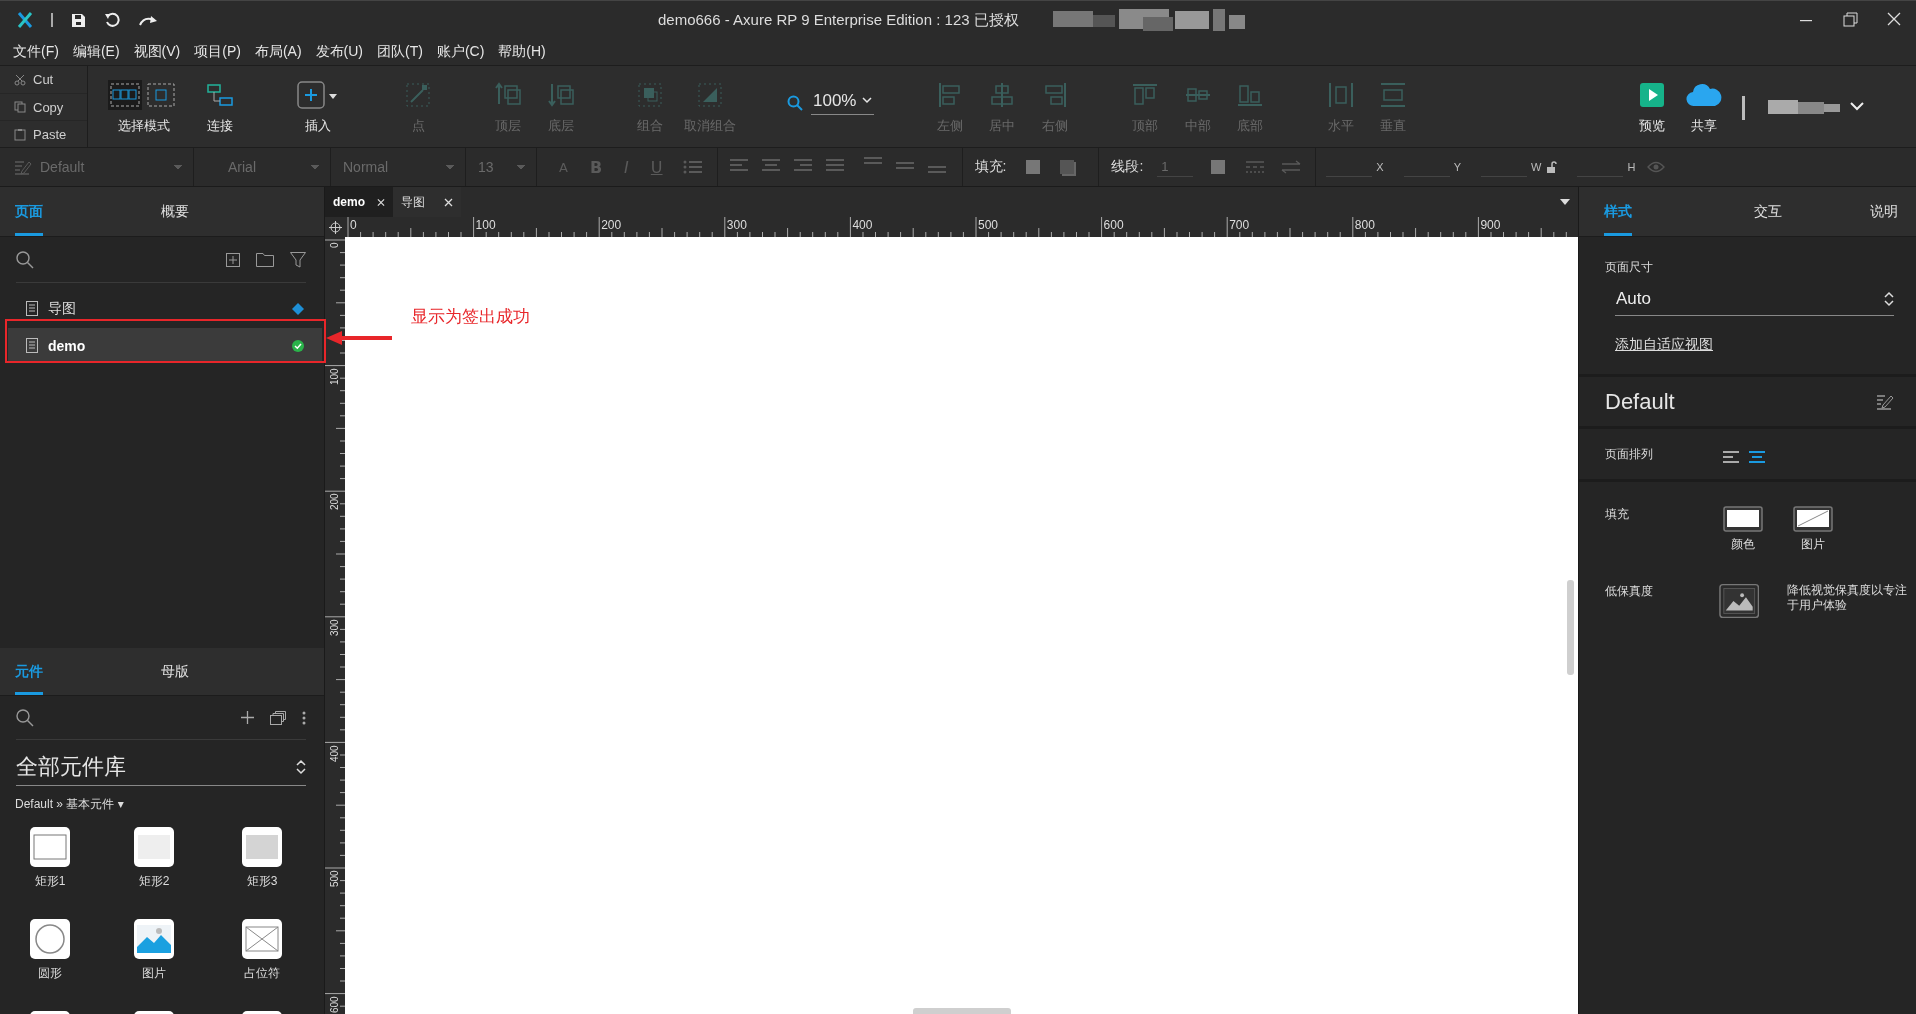  What do you see at coordinates (48, 107) in the screenshot?
I see `clipboard-item: Copy` at bounding box center [48, 107].